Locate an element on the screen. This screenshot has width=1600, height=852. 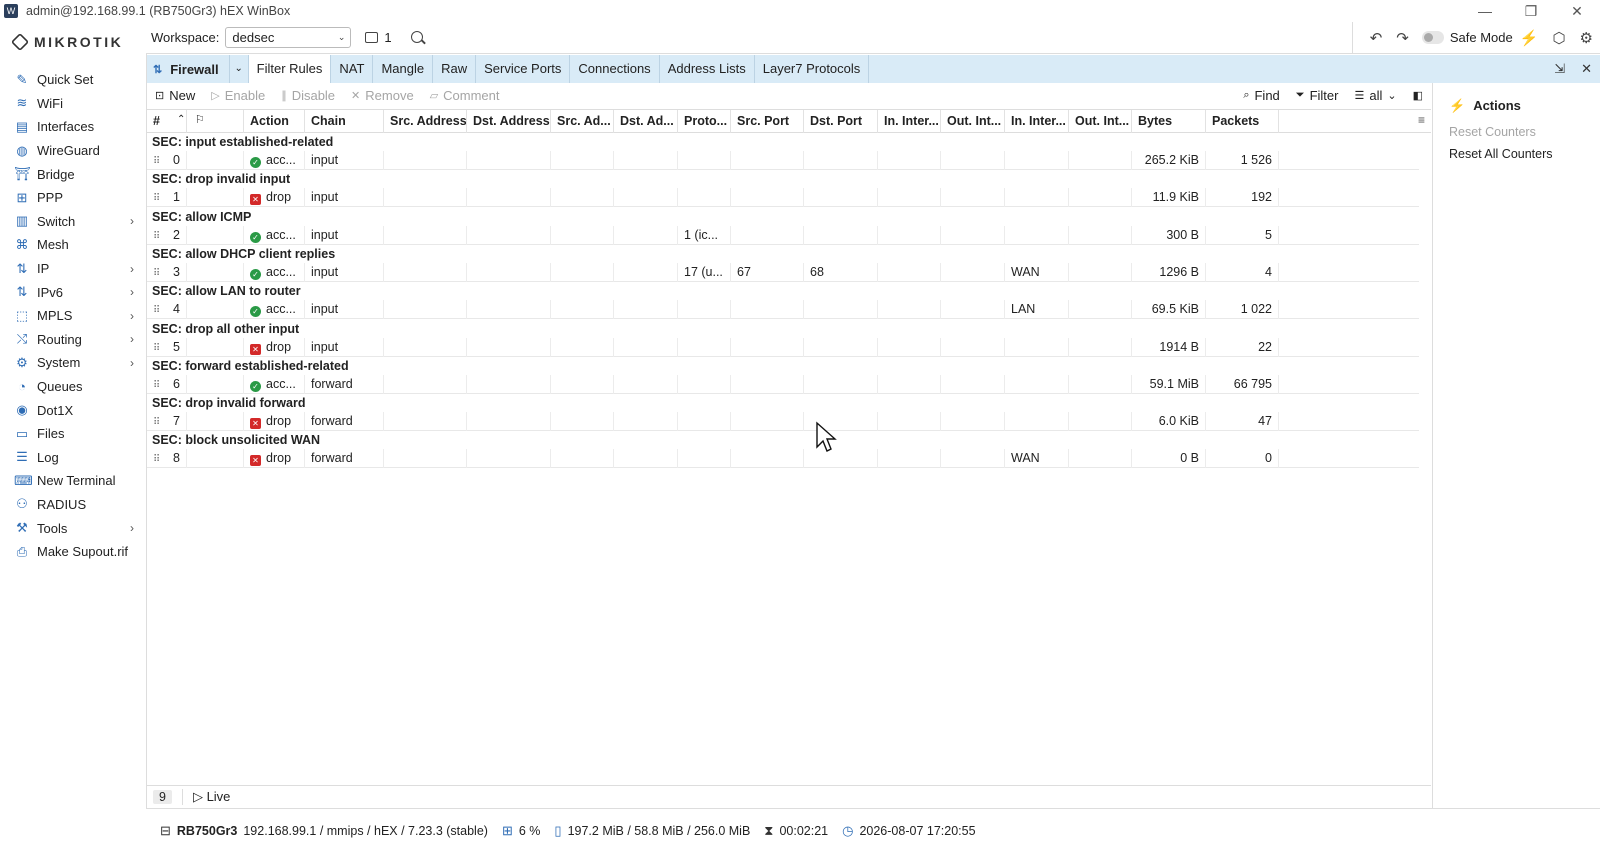
safe-mode-toggle is located at coordinates (1432, 37).